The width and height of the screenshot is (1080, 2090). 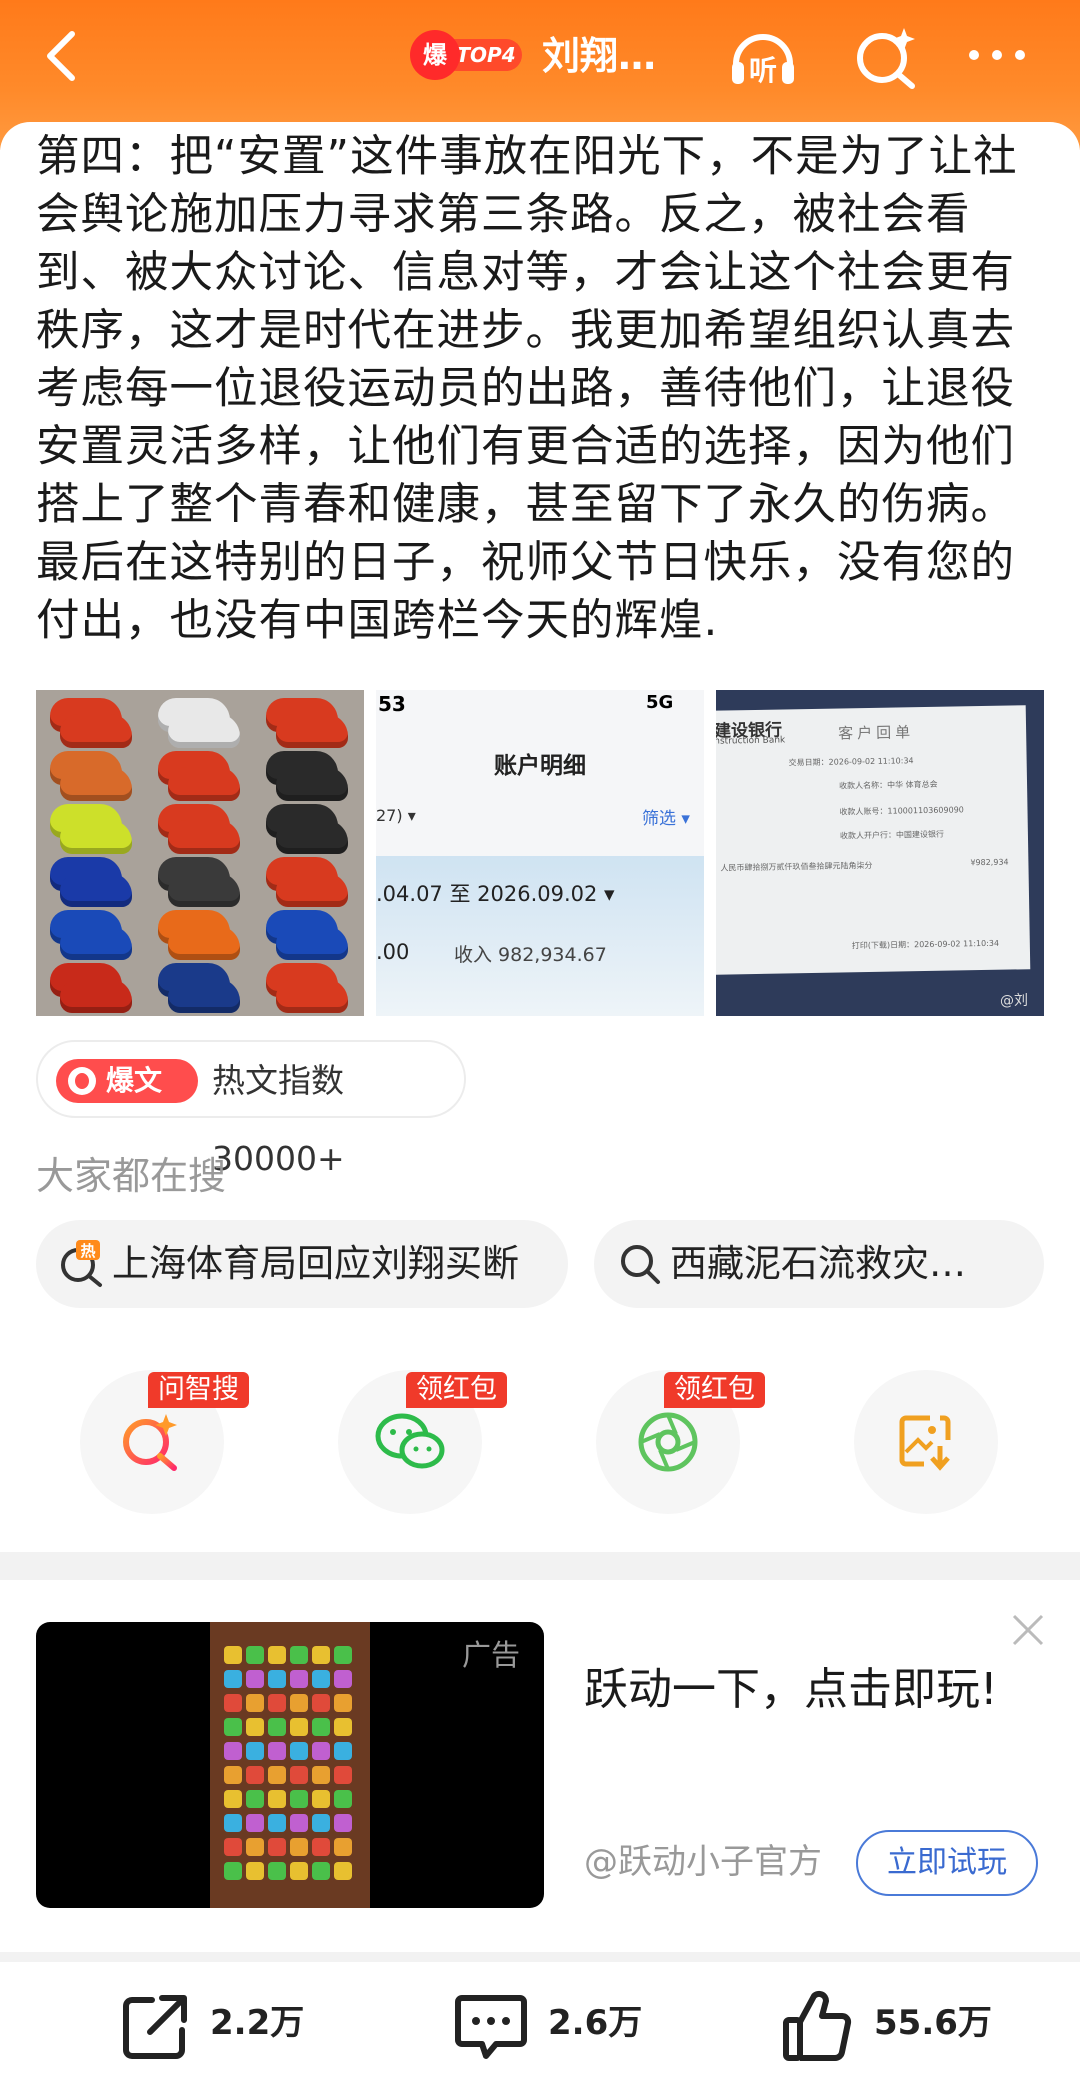 What do you see at coordinates (66, 56) in the screenshot?
I see `back-arrow-icon` at bounding box center [66, 56].